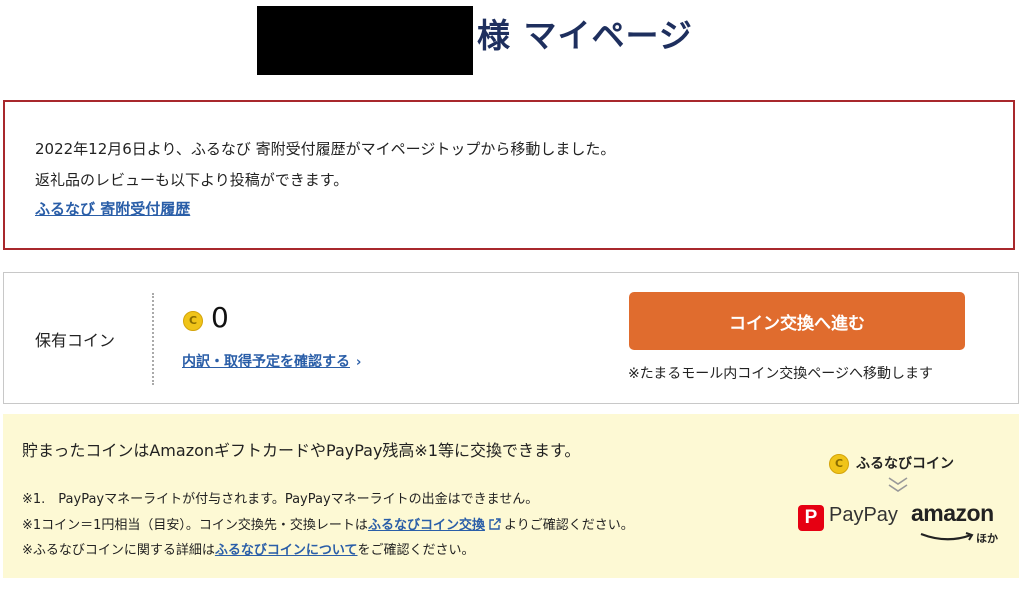  I want to click on redacted-username, so click(365, 40).